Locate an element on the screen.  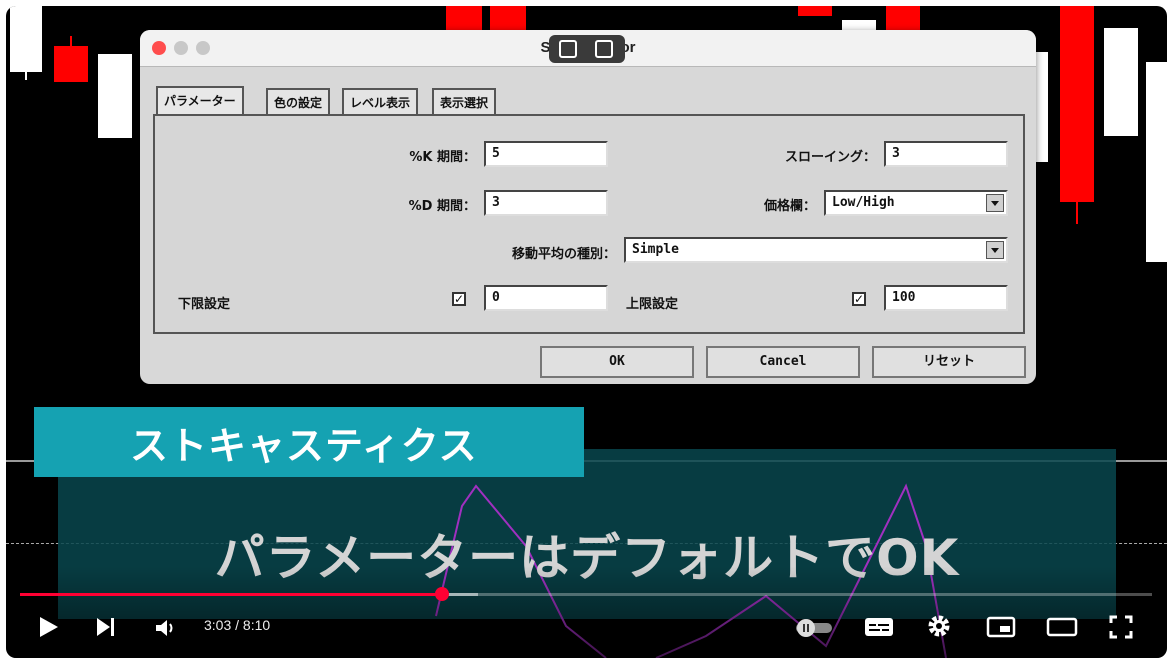
ok-button: OK is located at coordinates (617, 362).